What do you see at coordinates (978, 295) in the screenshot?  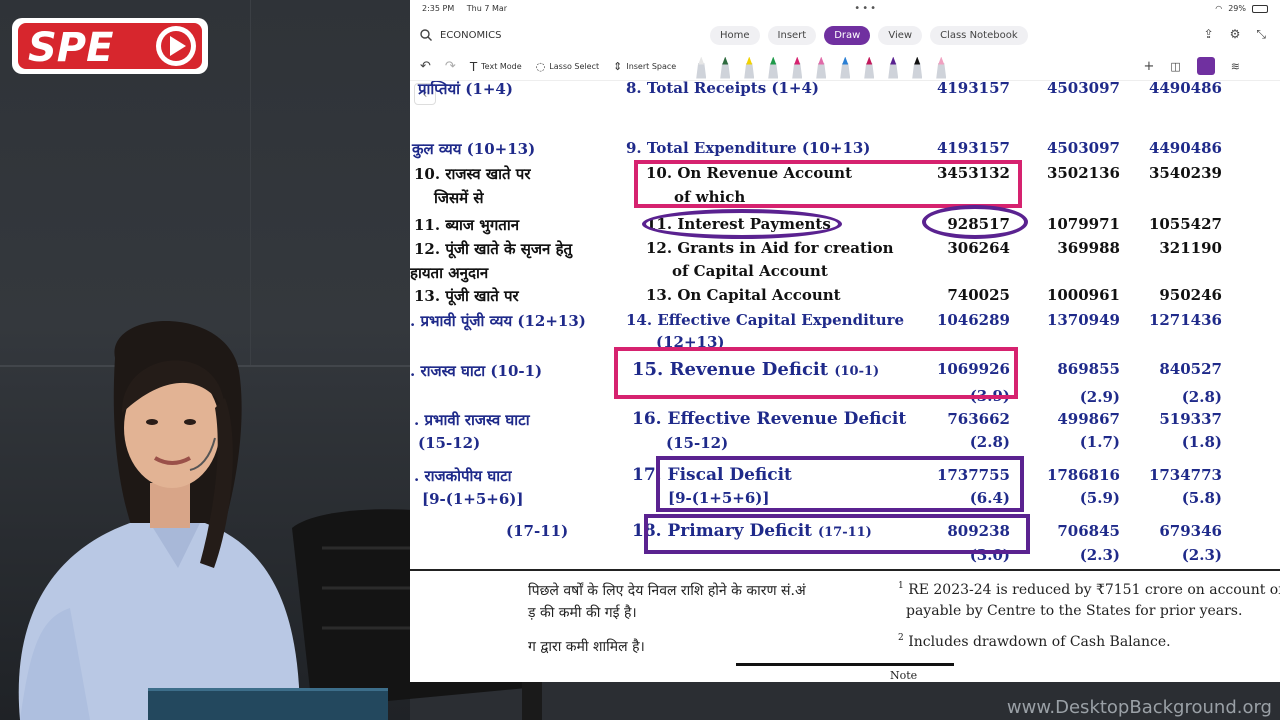 I see `row13-v1: 740025` at bounding box center [978, 295].